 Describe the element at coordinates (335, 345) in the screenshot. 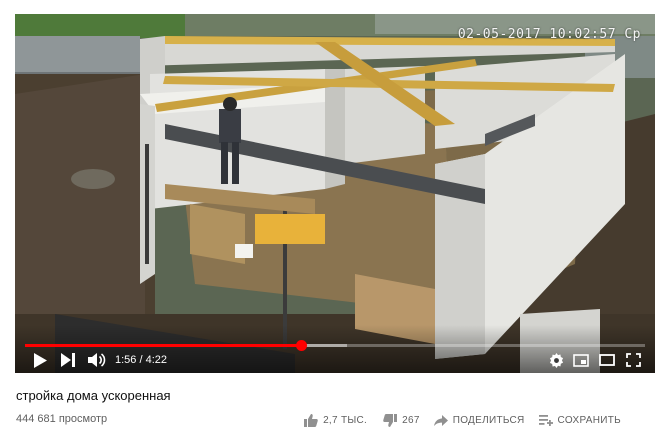

I see `progress-bar` at that location.